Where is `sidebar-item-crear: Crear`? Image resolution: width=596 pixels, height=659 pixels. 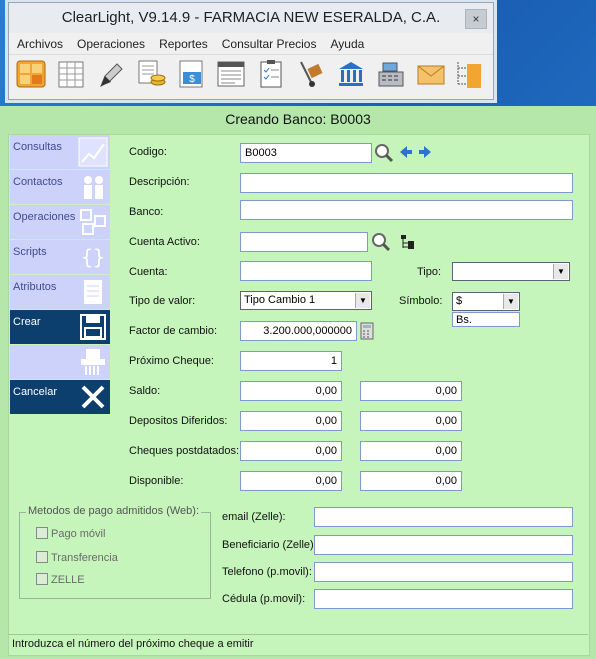
sidebar-item-crear: Crear is located at coordinates (60, 327).